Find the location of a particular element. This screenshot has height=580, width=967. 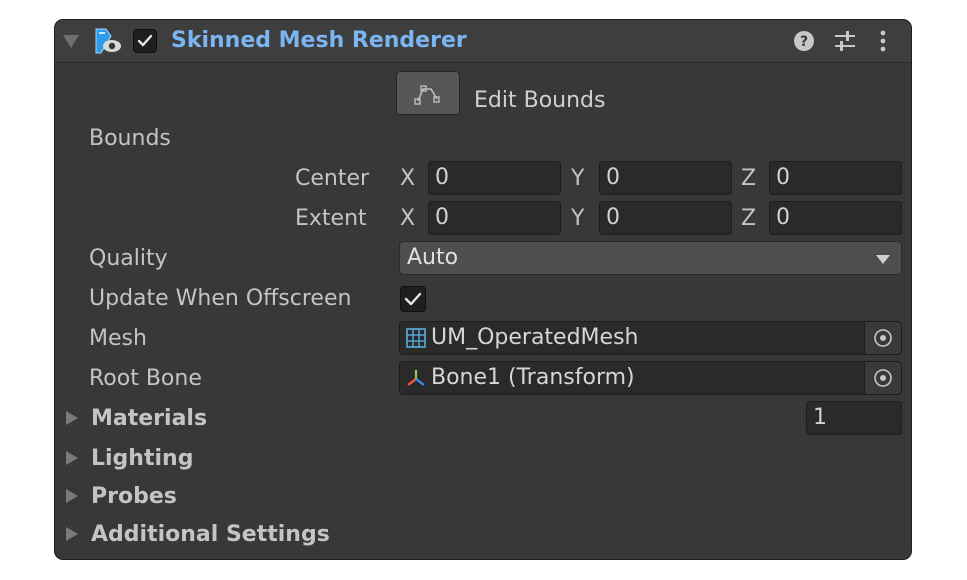

quality-value: Auto is located at coordinates (433, 257).